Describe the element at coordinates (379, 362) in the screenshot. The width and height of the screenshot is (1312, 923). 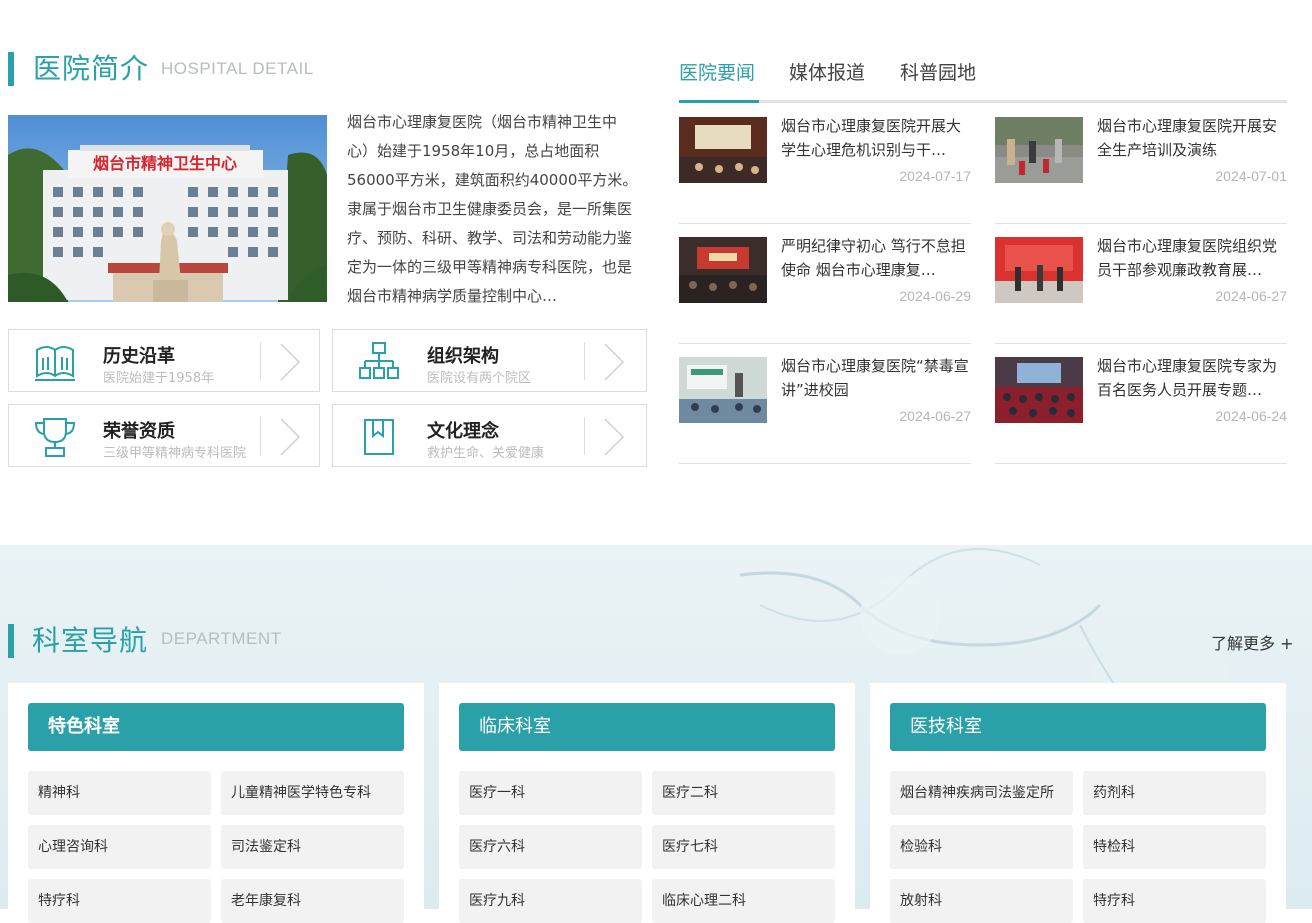
I see `org-chart-icon` at that location.